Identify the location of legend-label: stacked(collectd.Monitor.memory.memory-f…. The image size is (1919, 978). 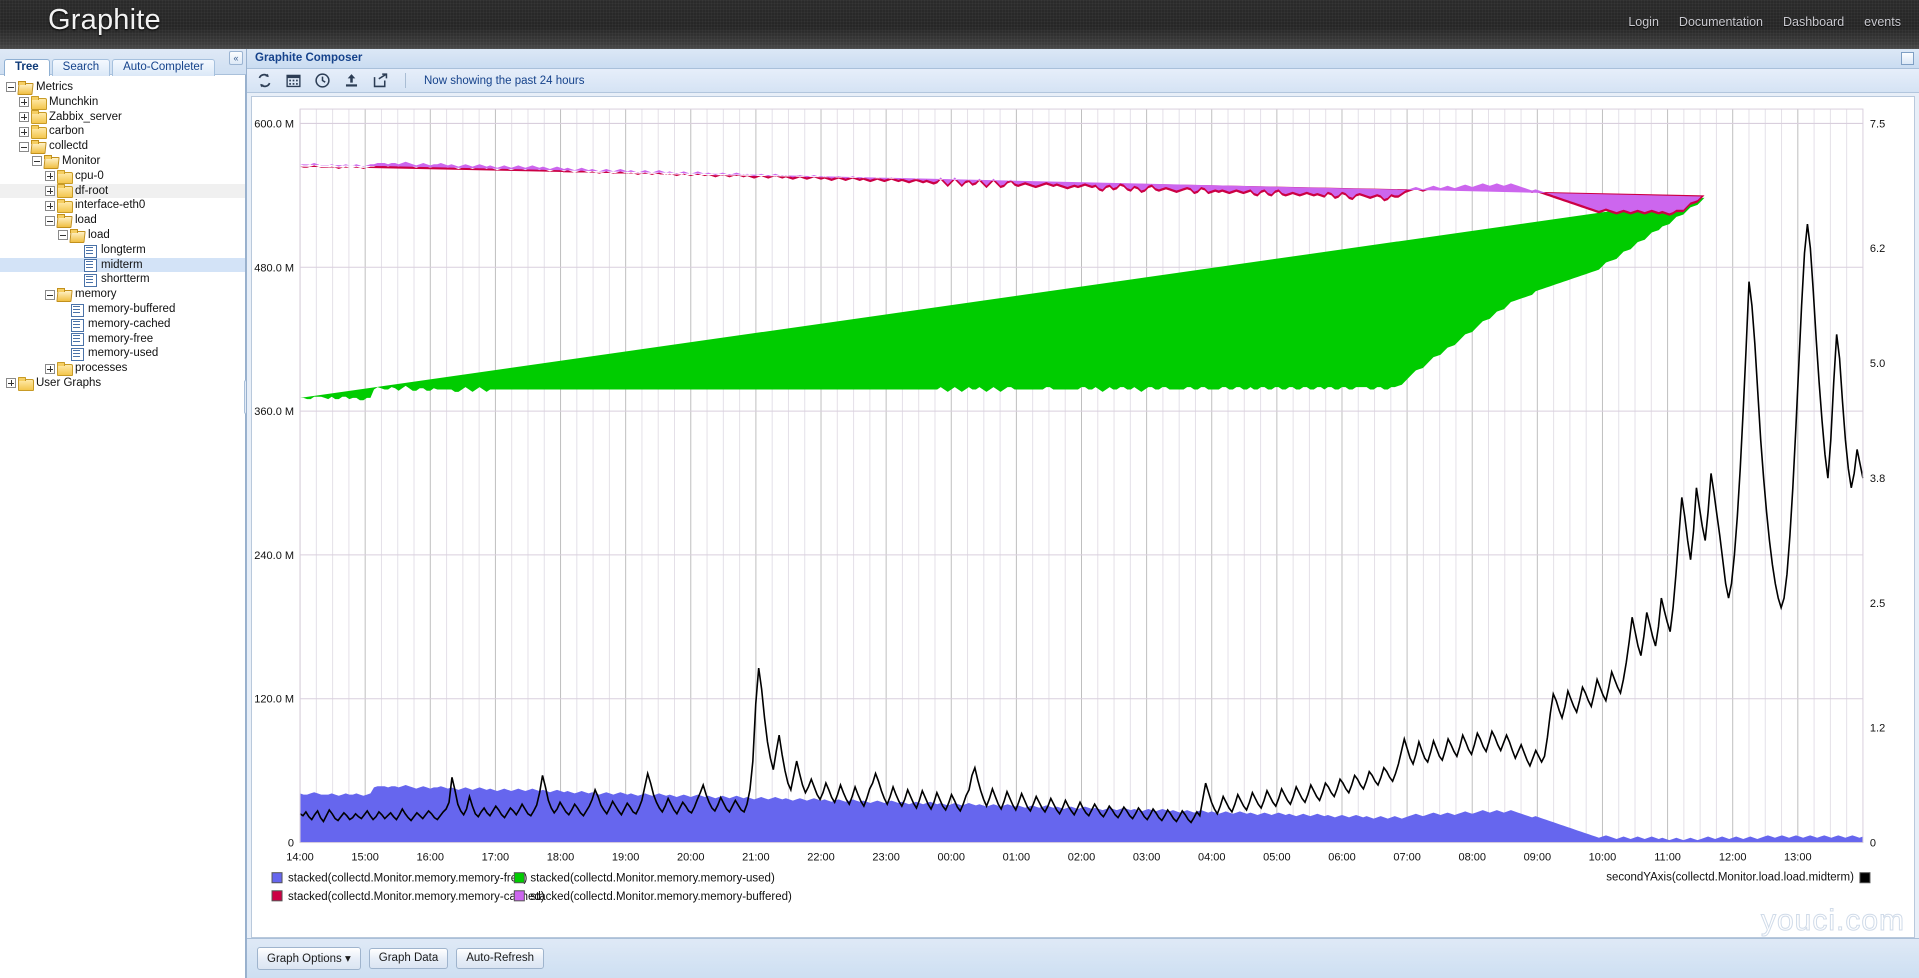
(407, 879).